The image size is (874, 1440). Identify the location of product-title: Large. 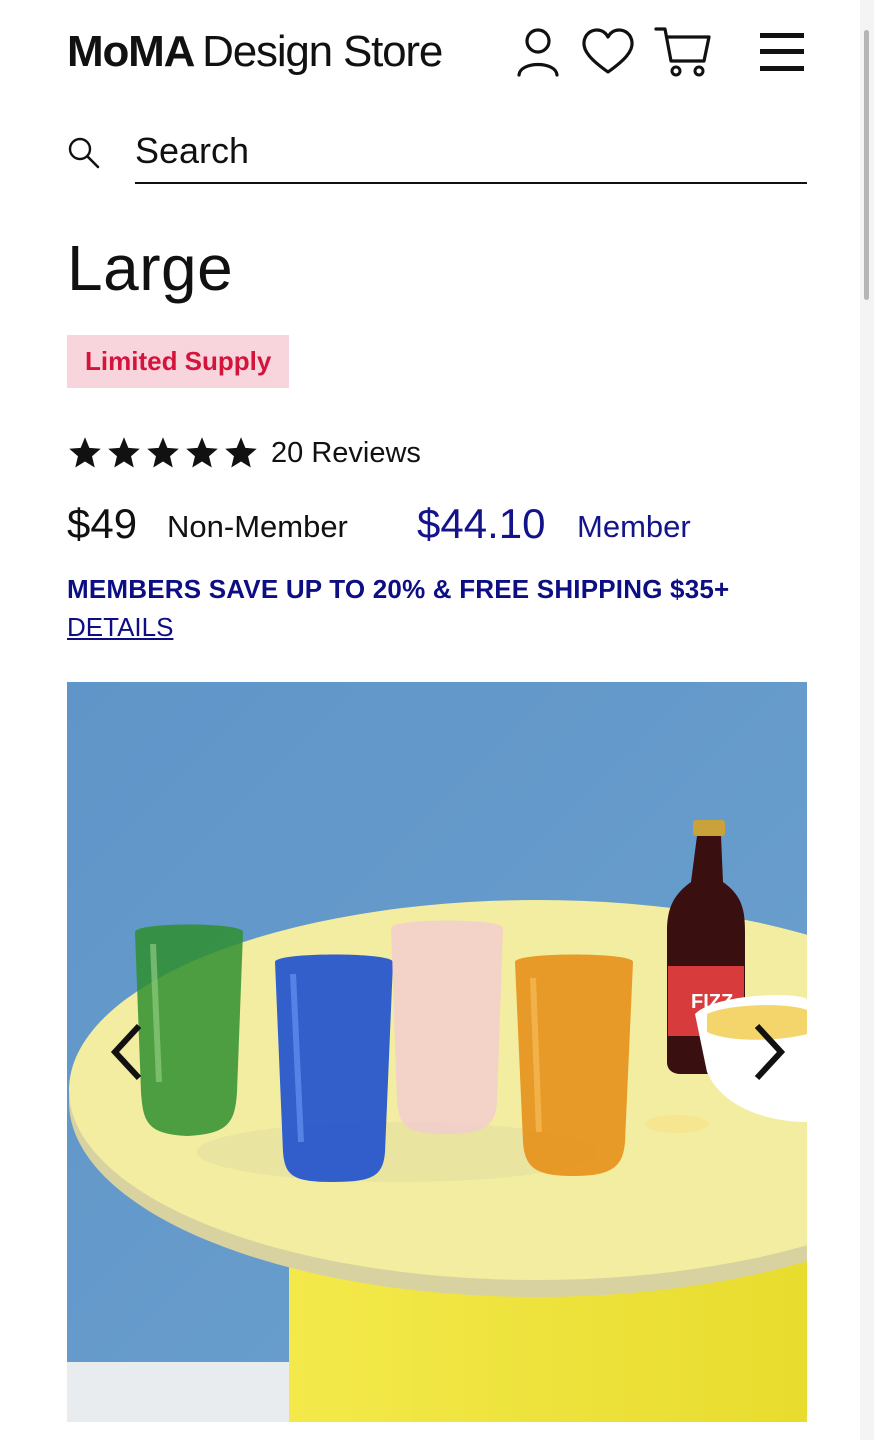
(150, 268).